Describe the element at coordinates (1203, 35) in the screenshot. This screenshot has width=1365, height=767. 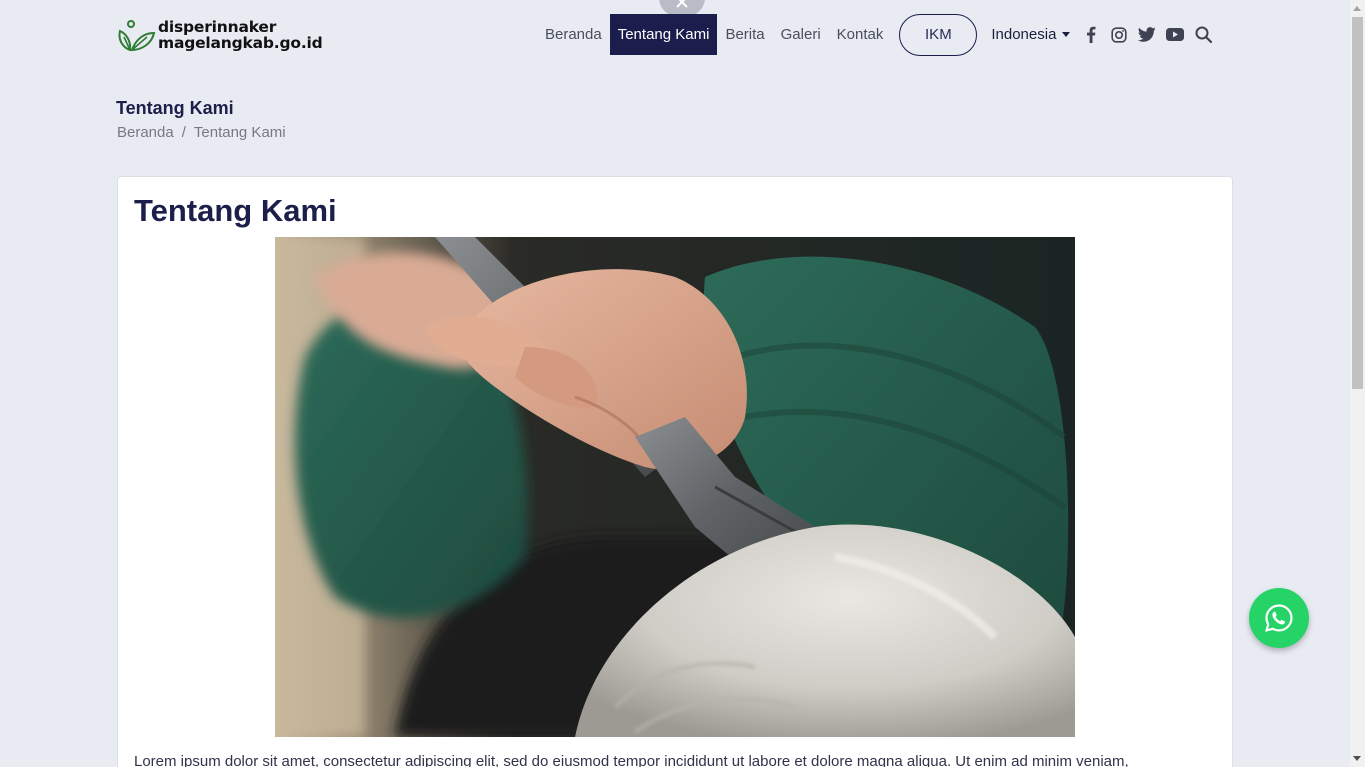
I see `search-icon` at that location.